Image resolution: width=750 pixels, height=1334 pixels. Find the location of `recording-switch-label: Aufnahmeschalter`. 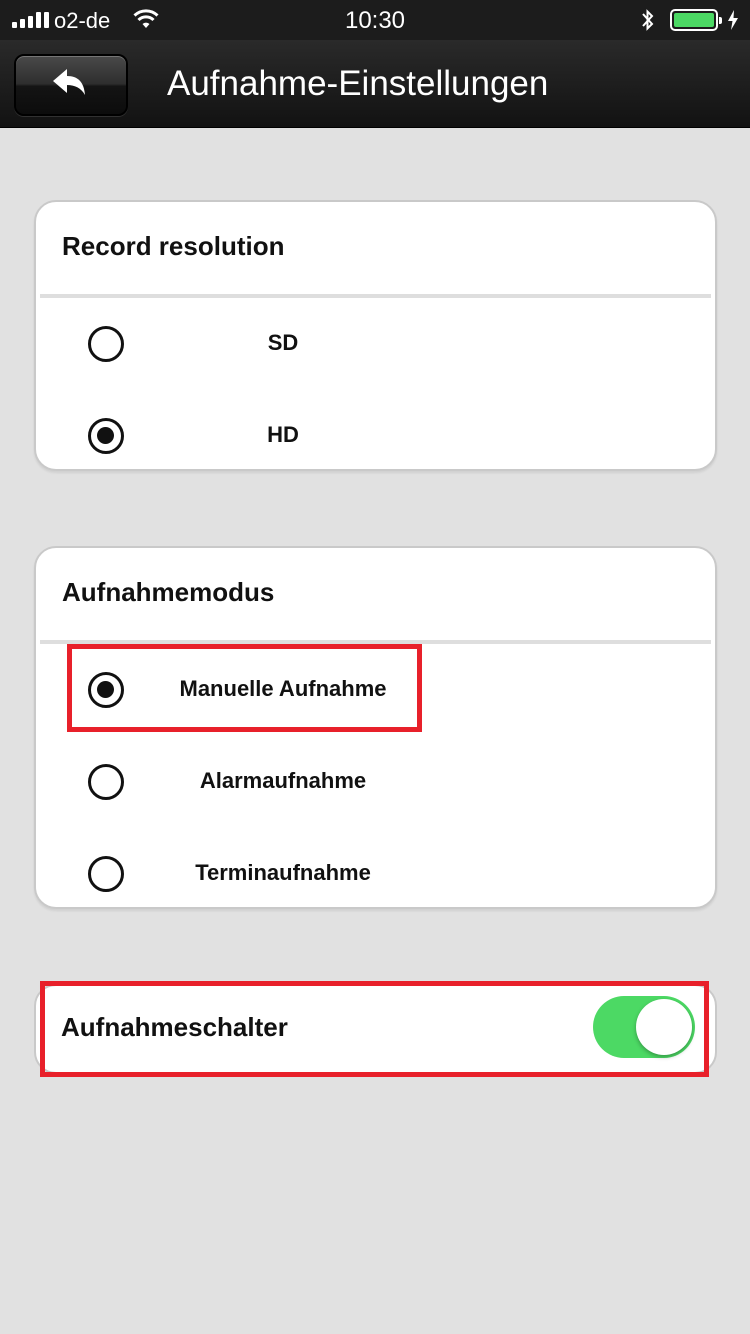

recording-switch-label: Aufnahmeschalter is located at coordinates (174, 1027).